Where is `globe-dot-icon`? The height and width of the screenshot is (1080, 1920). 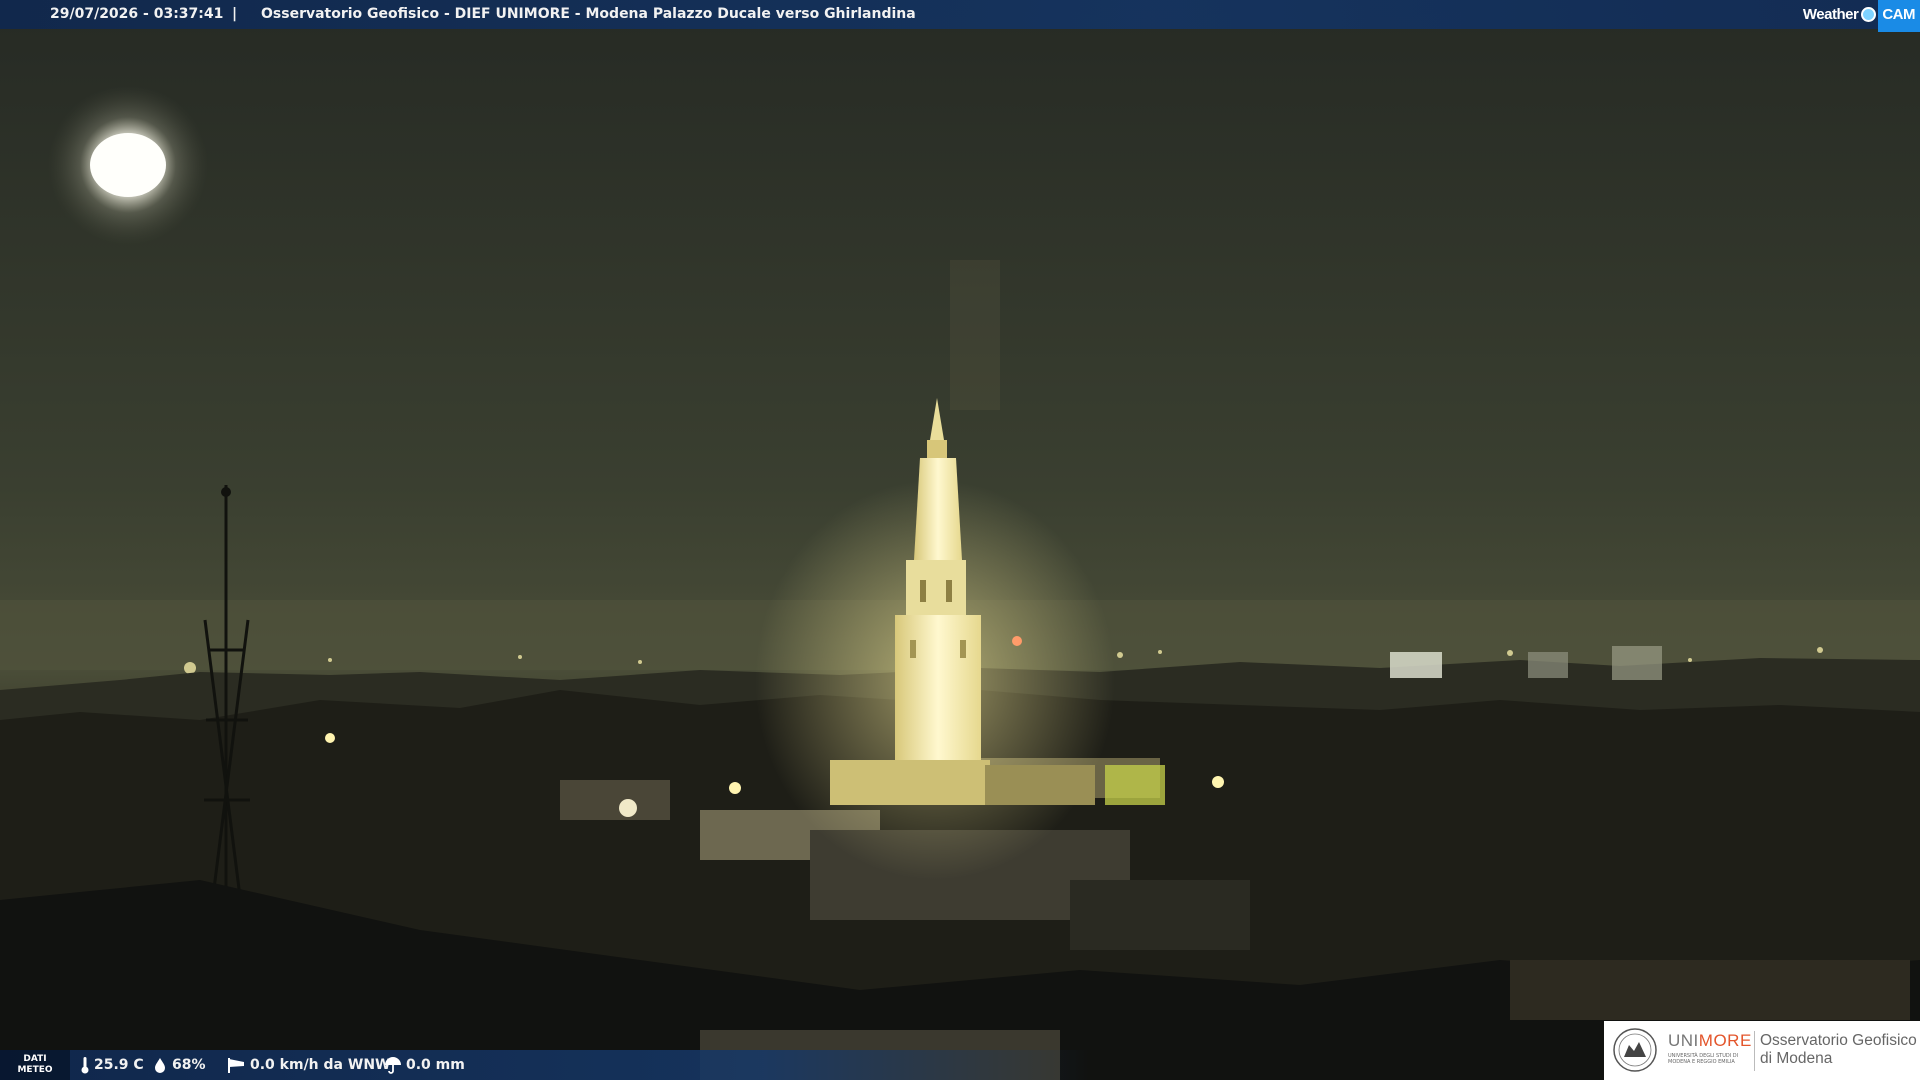 globe-dot-icon is located at coordinates (1869, 14).